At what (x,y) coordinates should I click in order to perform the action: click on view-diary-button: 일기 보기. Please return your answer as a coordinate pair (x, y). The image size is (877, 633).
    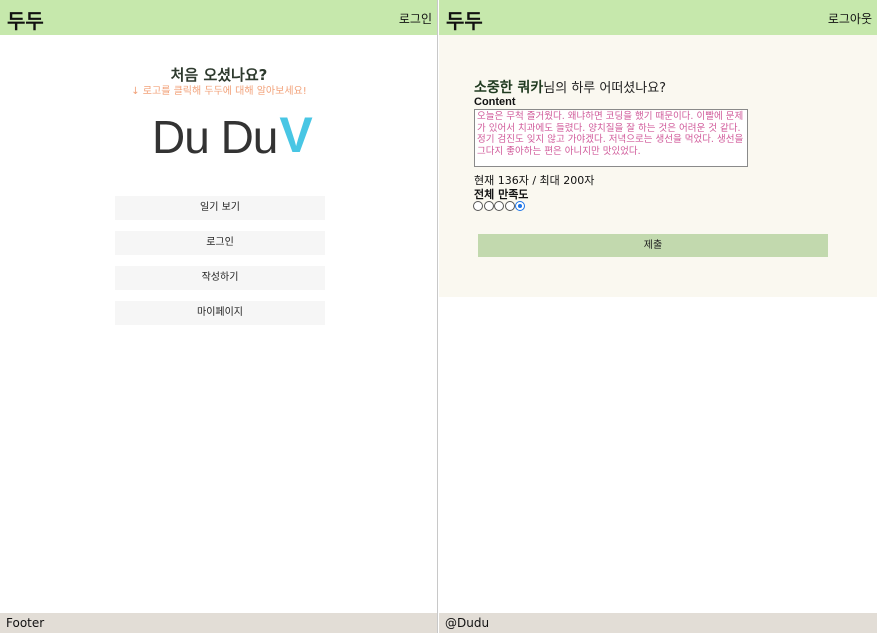
    Looking at the image, I should click on (220, 208).